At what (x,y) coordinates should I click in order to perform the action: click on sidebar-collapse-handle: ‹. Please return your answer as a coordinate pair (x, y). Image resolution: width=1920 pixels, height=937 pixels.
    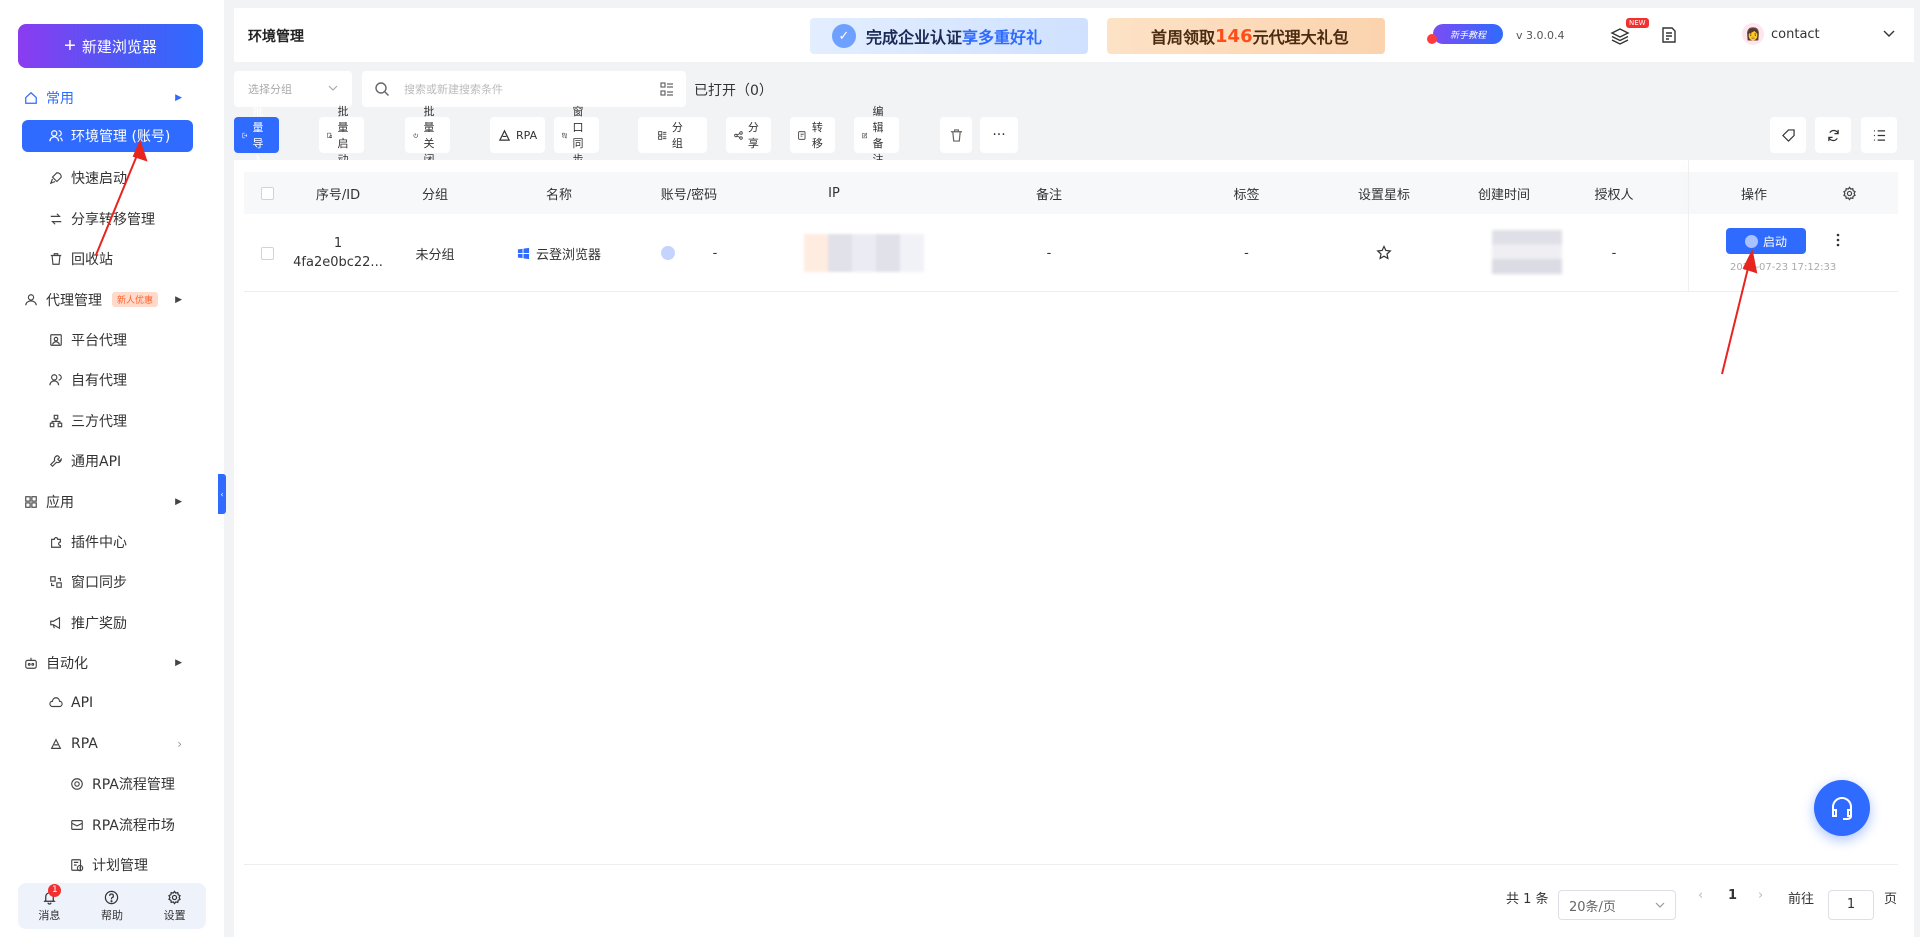
    Looking at the image, I should click on (222, 494).